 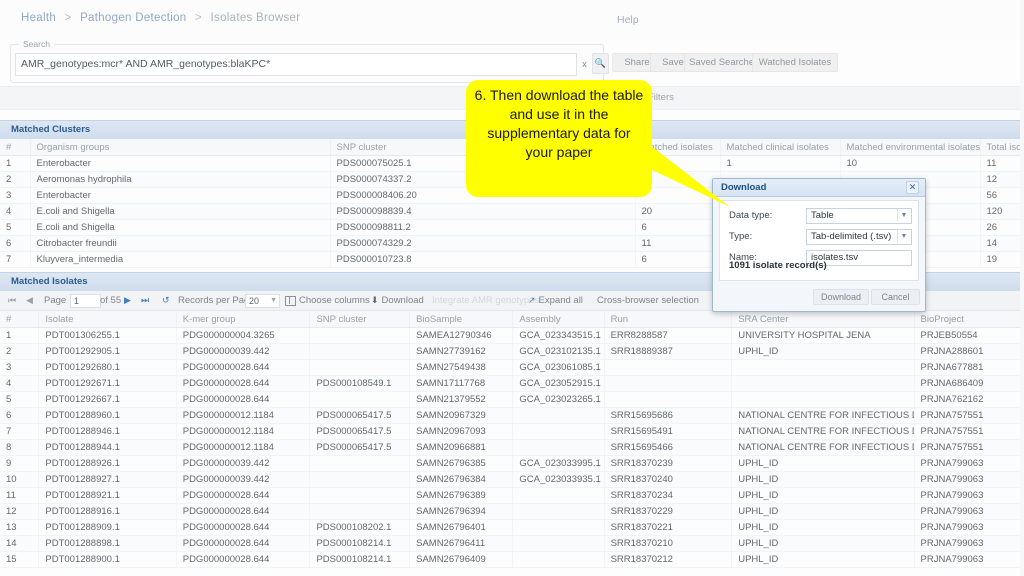 What do you see at coordinates (461, 527) in the screenshot?
I see `isolates-cell-4: SAMN26796401` at bounding box center [461, 527].